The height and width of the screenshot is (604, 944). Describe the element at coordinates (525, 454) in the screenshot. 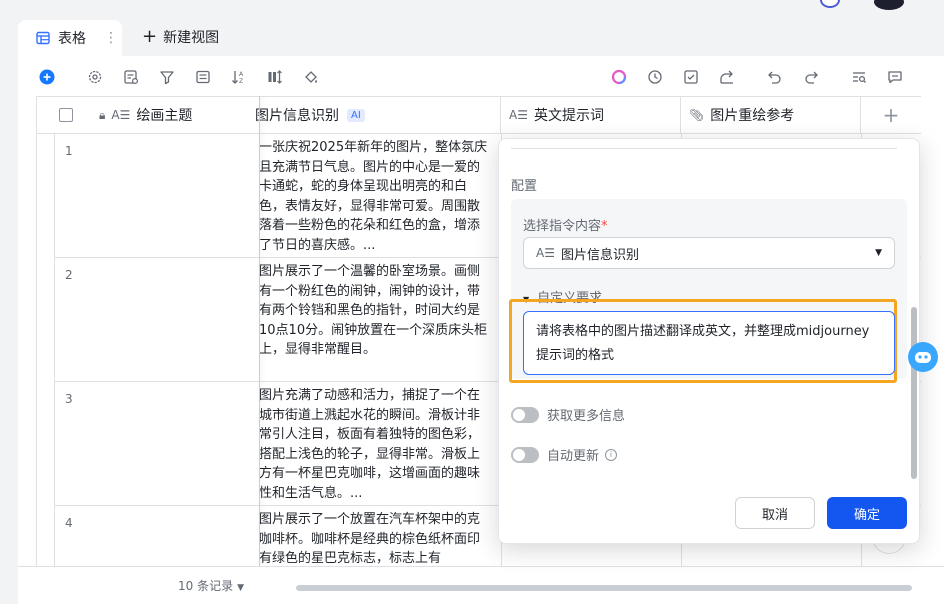

I see `auto-update-switch` at that location.